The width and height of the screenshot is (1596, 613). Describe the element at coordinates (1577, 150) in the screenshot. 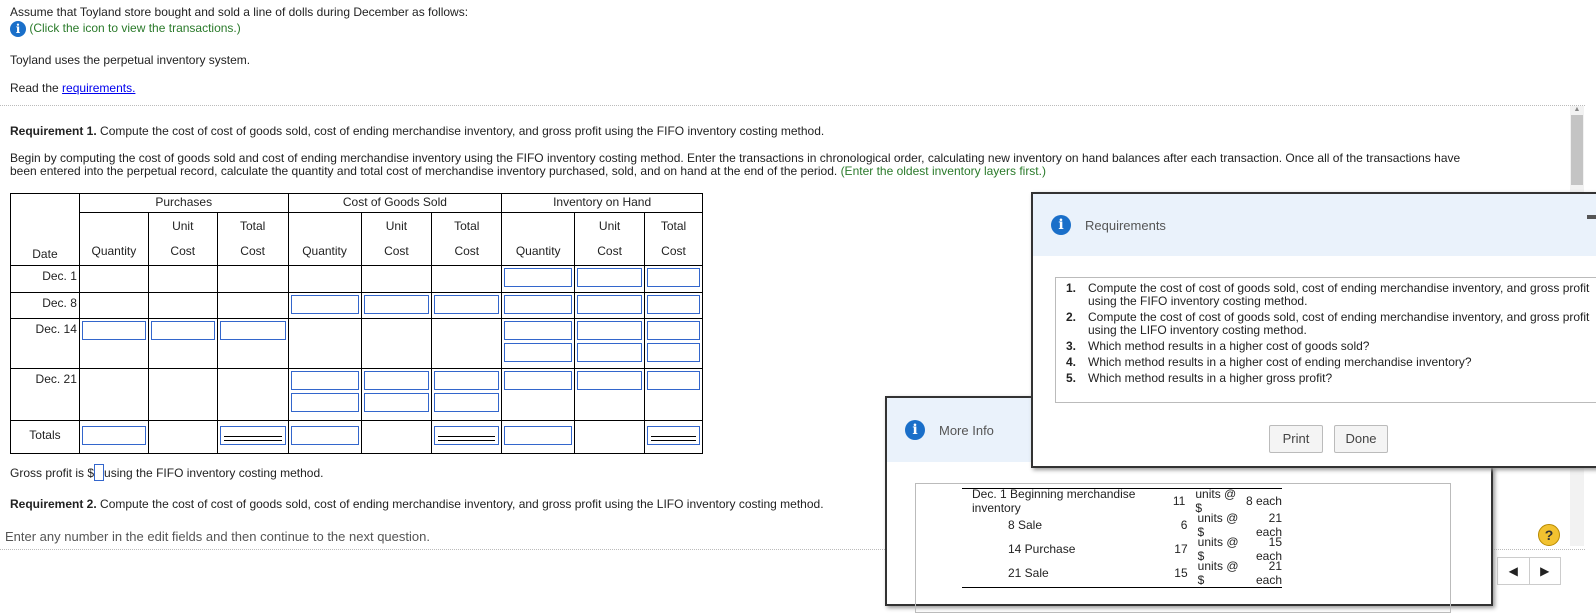

I see `scroll-thumb` at that location.